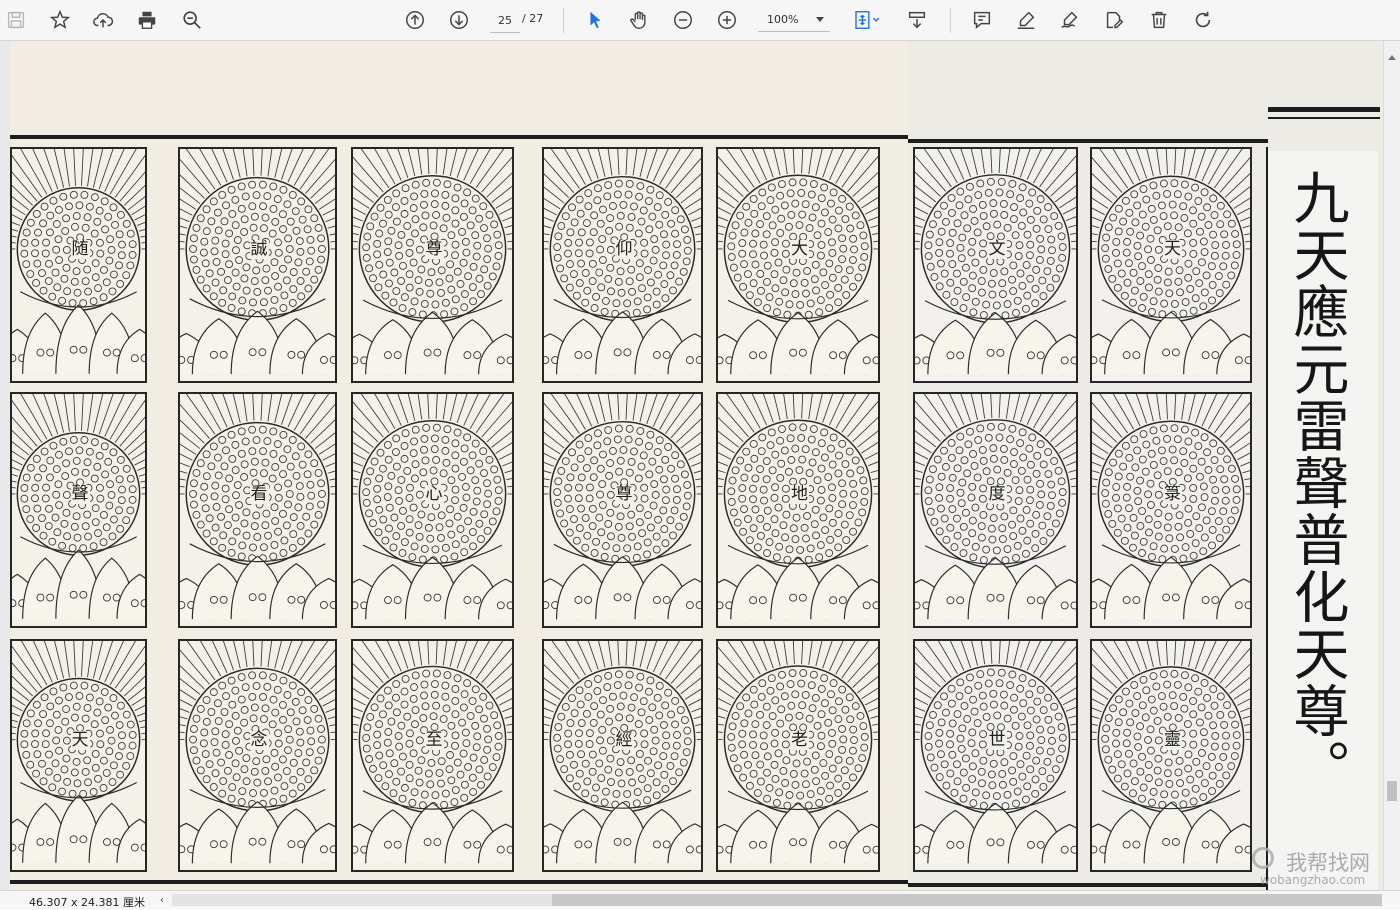 Image resolution: width=1400 pixels, height=910 pixels. Describe the element at coordinates (1026, 20) in the screenshot. I see `highlight-icon` at that location.